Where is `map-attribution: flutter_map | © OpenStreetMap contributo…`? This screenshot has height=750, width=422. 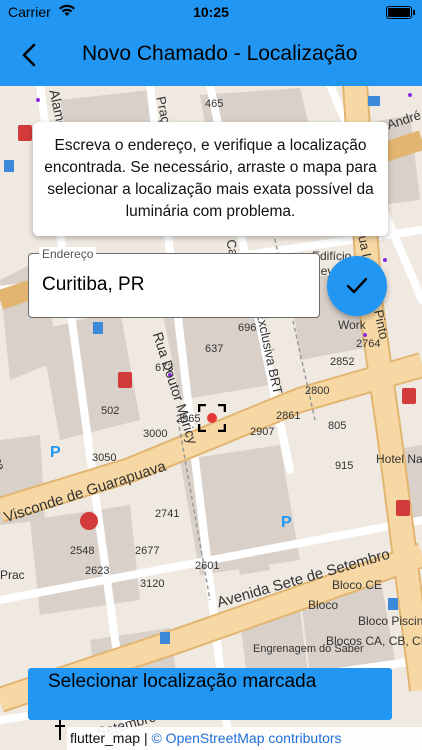
map-attribution: flutter_map | © OpenStreetMap contributo… is located at coordinates (244, 738).